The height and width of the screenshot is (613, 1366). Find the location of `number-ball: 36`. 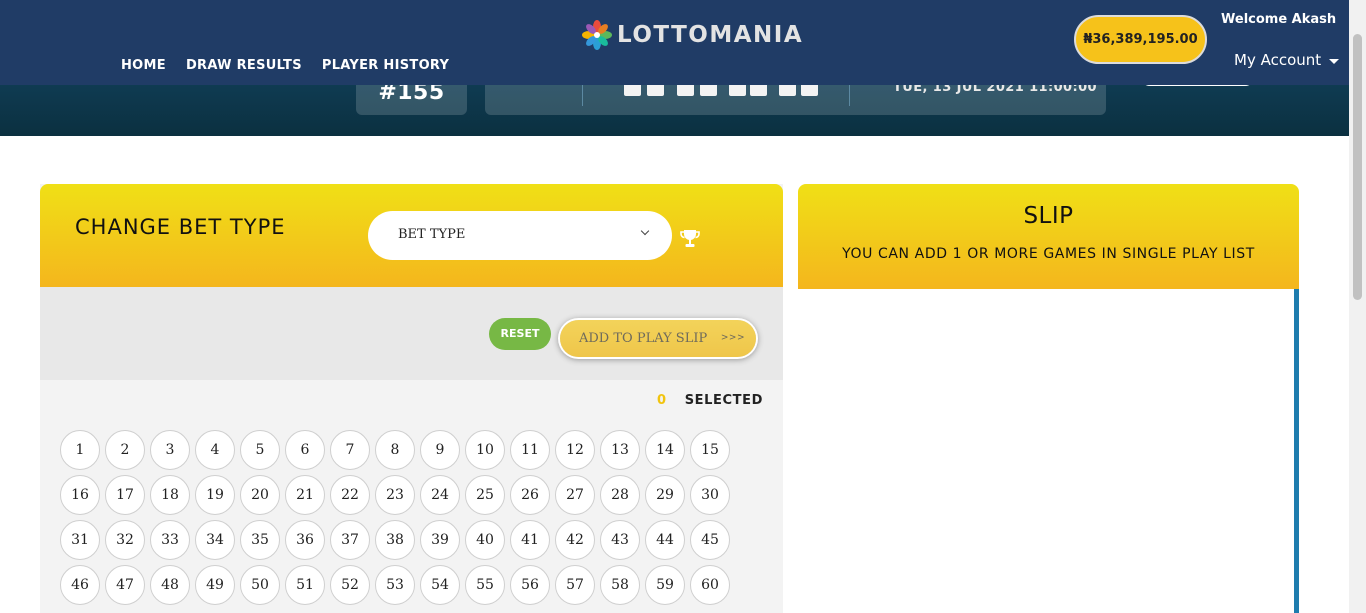

number-ball: 36 is located at coordinates (305, 540).